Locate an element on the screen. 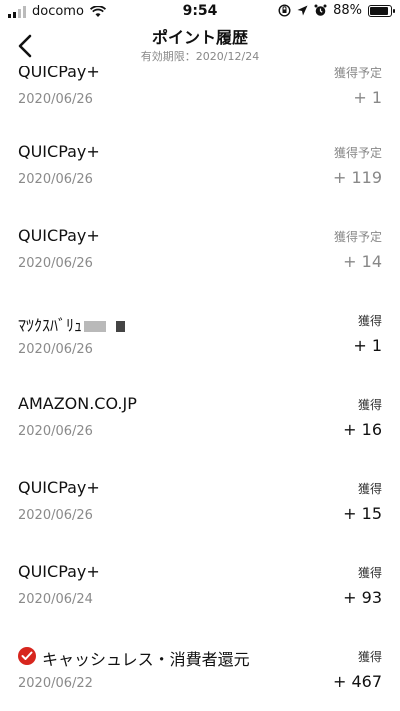  battery-percent: 88% is located at coordinates (347, 10).